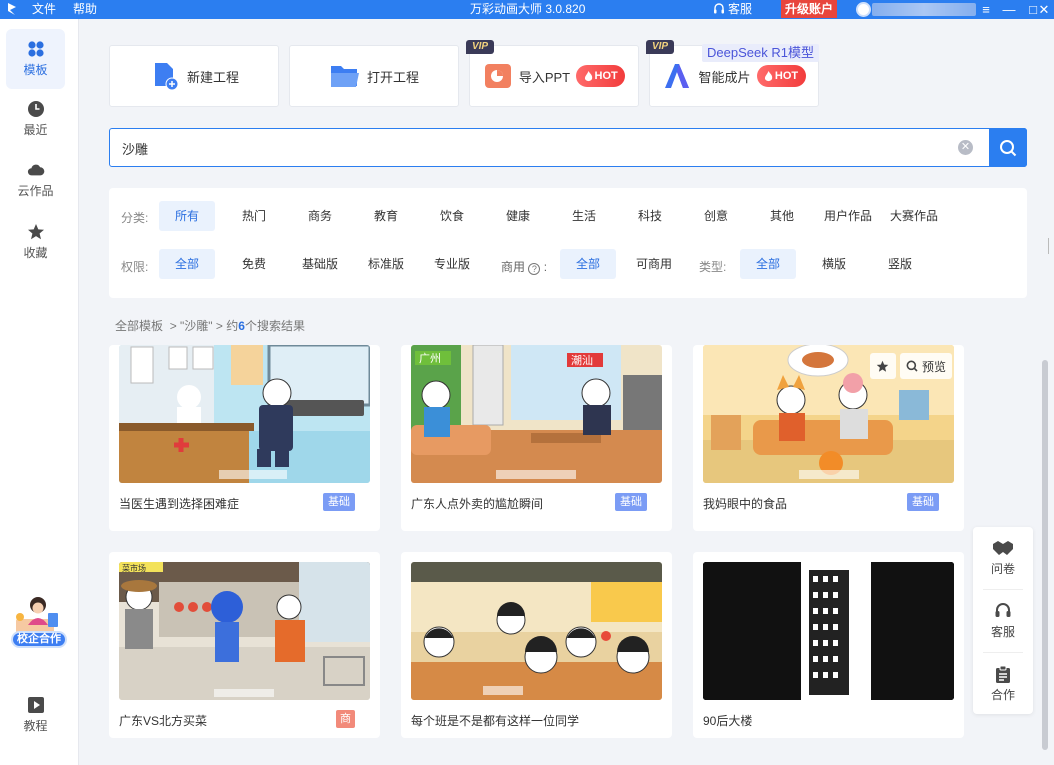 Image resolution: width=1054 pixels, height=765 pixels. I want to click on category-food: 饮食, so click(452, 216).